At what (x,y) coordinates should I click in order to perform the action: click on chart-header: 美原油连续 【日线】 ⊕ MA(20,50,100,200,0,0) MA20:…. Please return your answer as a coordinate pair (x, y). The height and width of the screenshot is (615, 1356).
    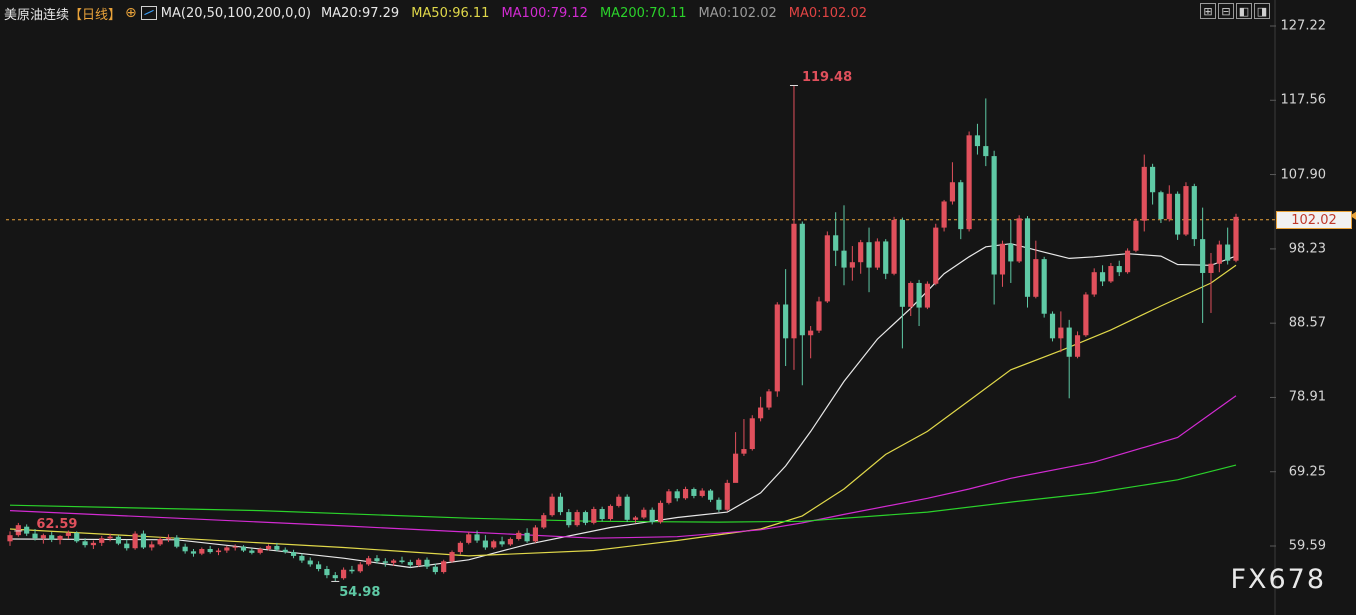
    Looking at the image, I should click on (441, 13).